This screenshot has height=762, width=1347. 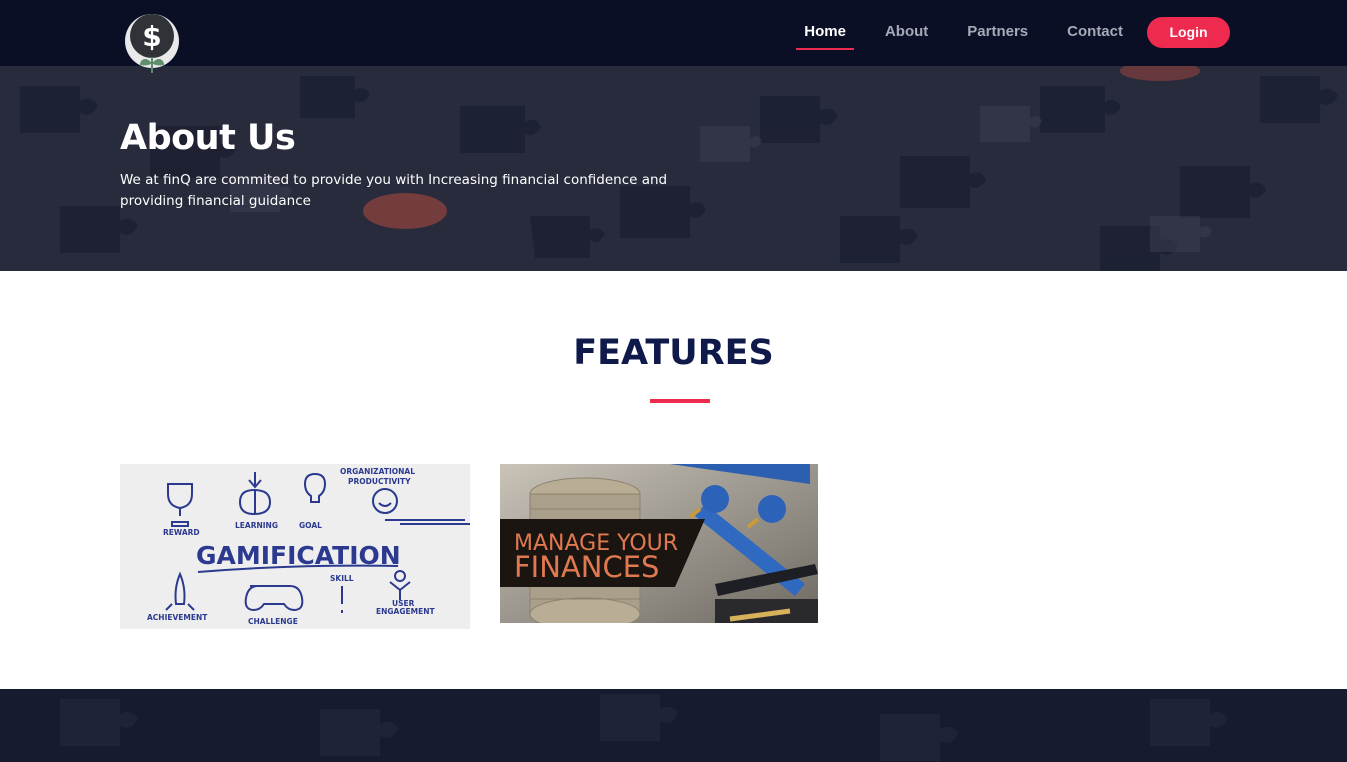 What do you see at coordinates (256, 525) in the screenshot?
I see `gamification-label-learning: LEARNING` at bounding box center [256, 525].